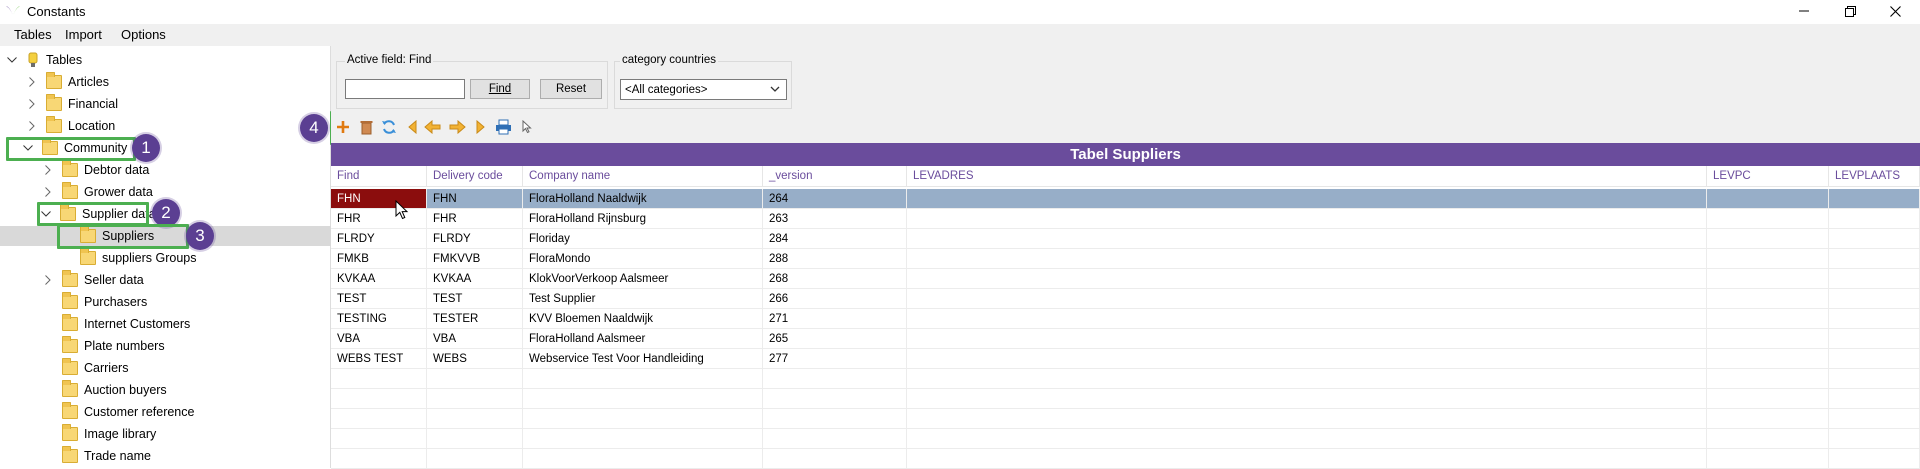 Image resolution: width=1920 pixels, height=469 pixels. What do you see at coordinates (457, 127) in the screenshot?
I see `next-record-button` at bounding box center [457, 127].